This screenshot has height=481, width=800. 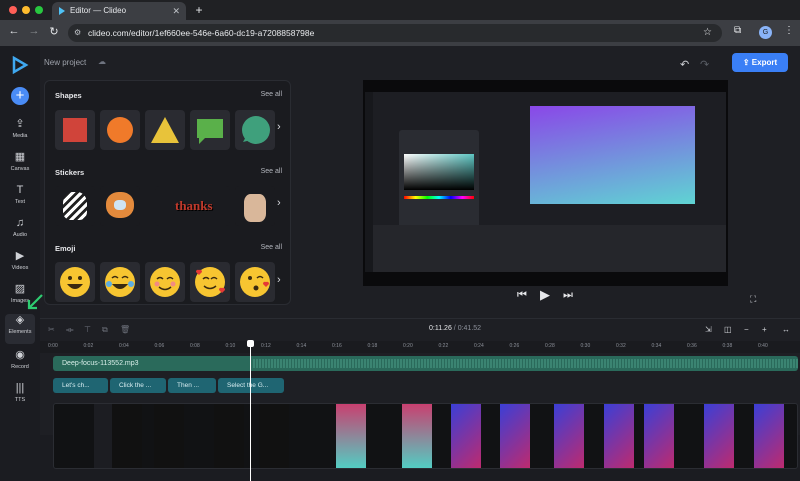 I want to click on upload-icon: ⇪, so click(x=747, y=62).